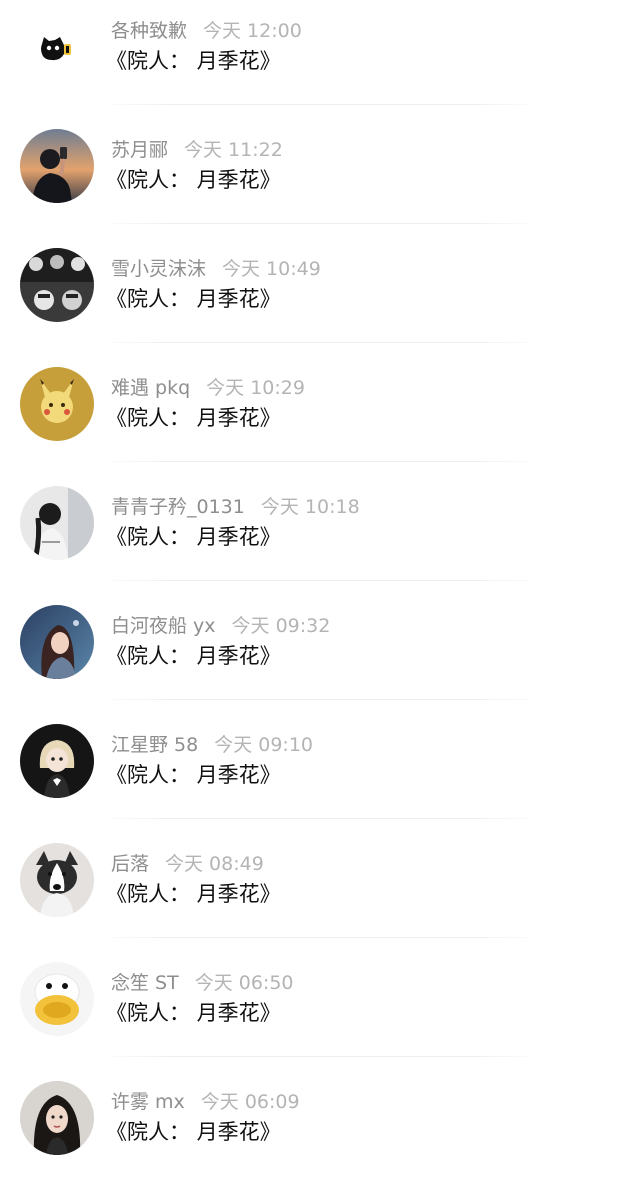 This screenshot has width=640, height=1190. I want to click on duck-icon, so click(57, 999).